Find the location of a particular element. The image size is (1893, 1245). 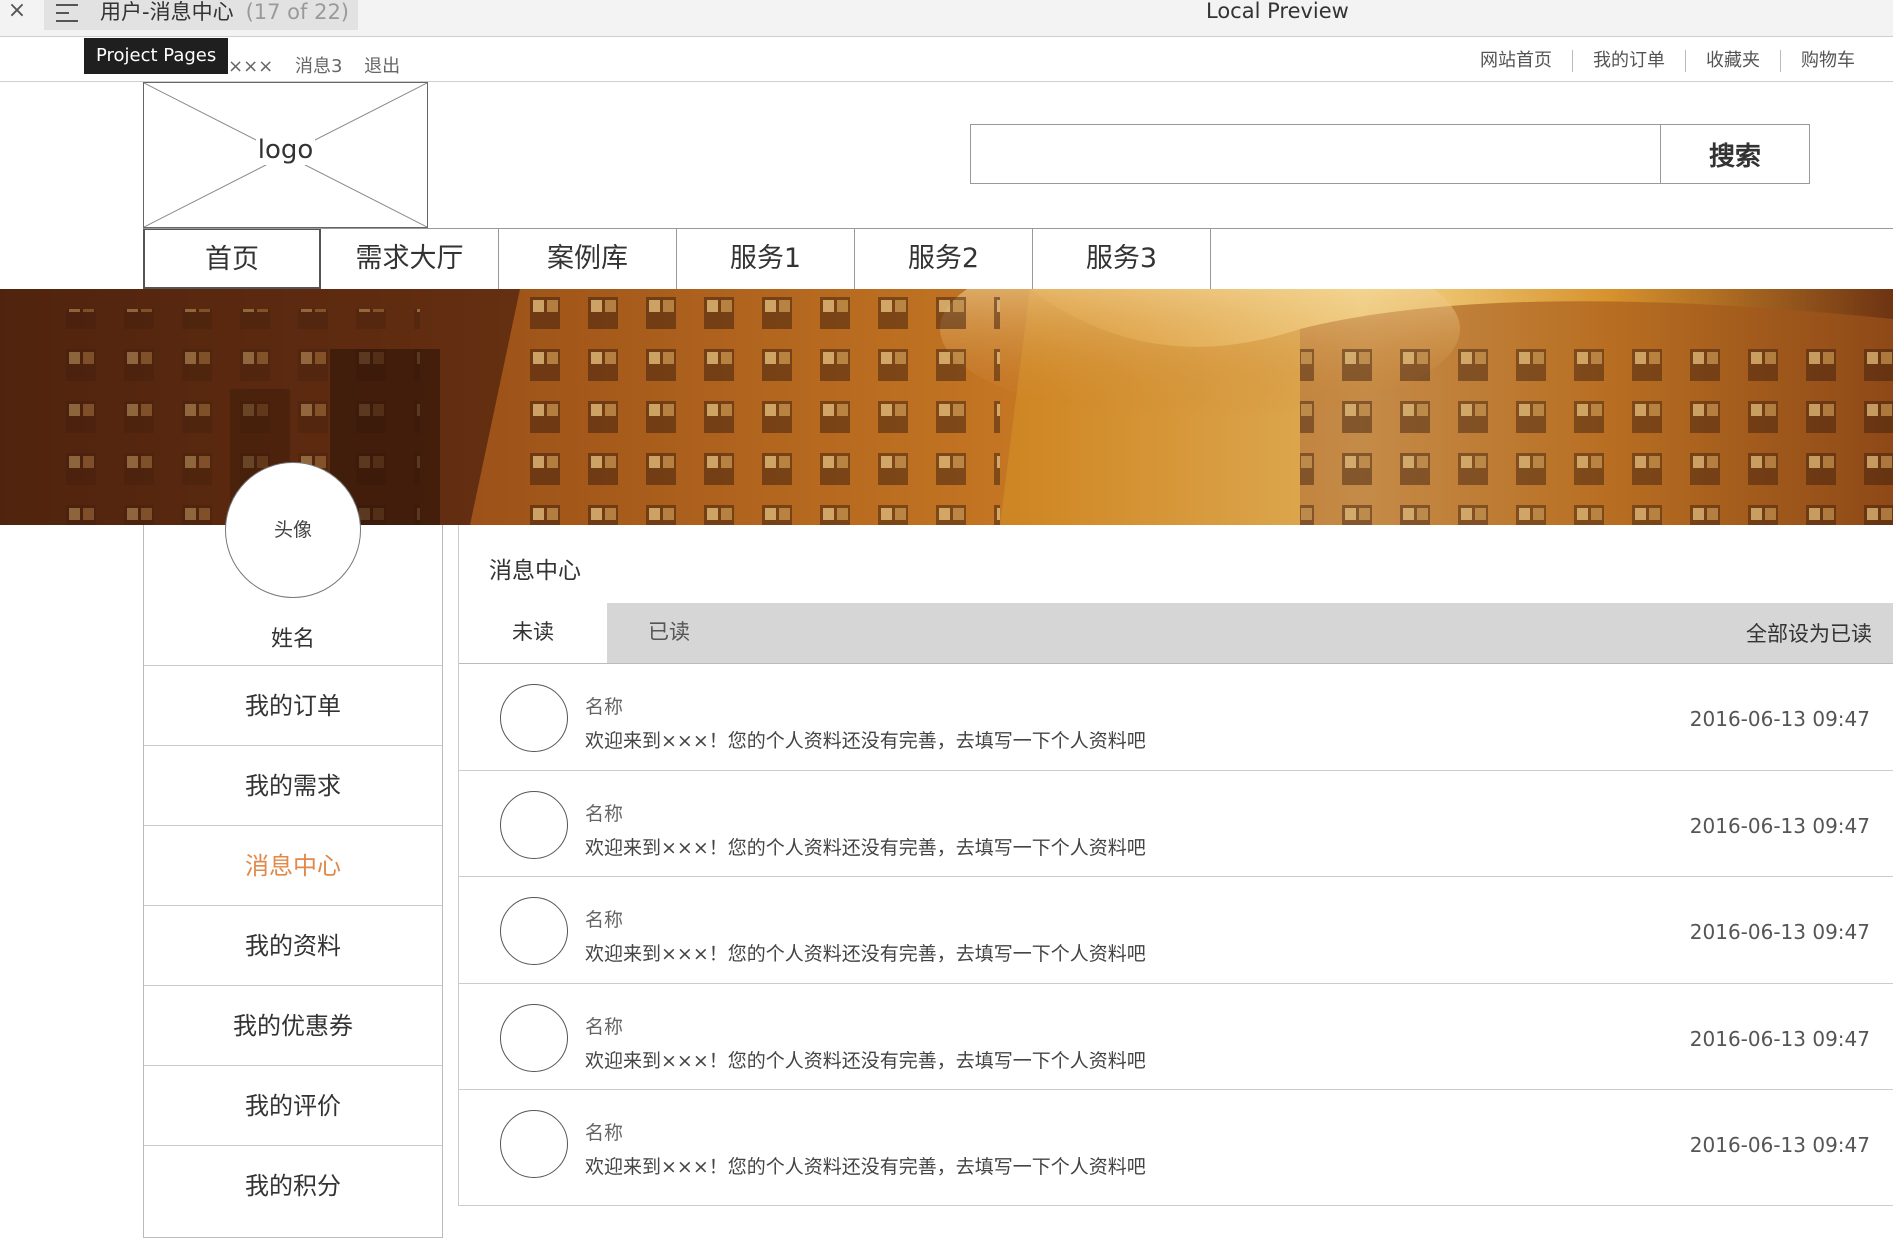

logo-label: logo is located at coordinates (285, 150).